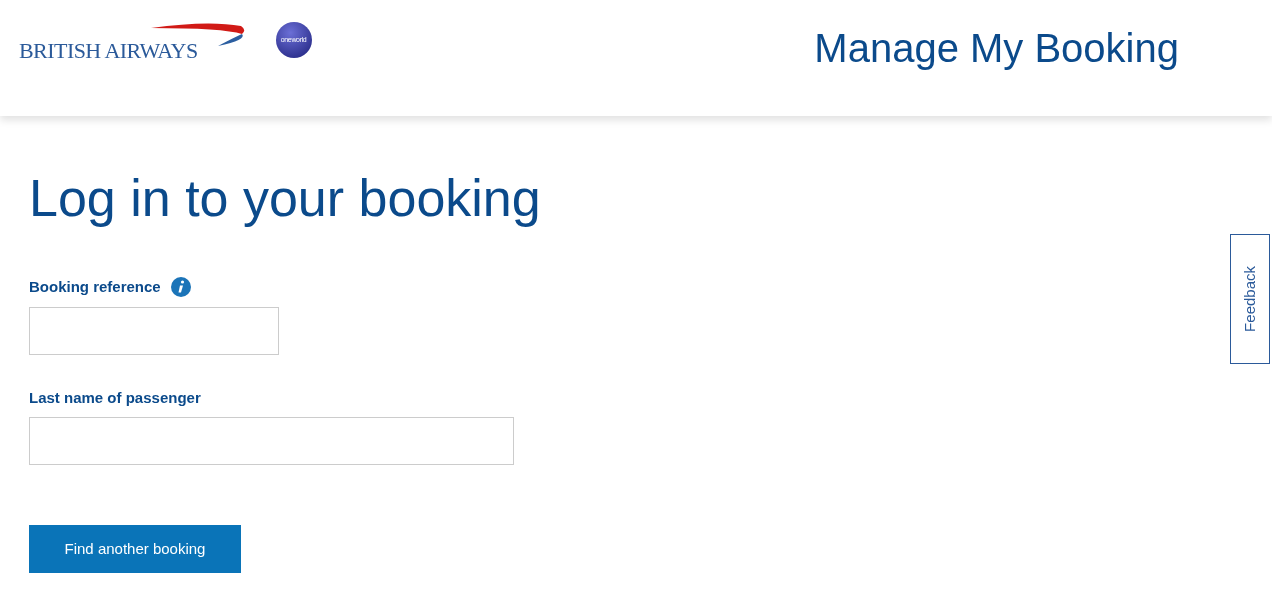 This screenshot has height=597, width=1272. What do you see at coordinates (996, 48) in the screenshot?
I see `header-title: Manage My Booking` at bounding box center [996, 48].